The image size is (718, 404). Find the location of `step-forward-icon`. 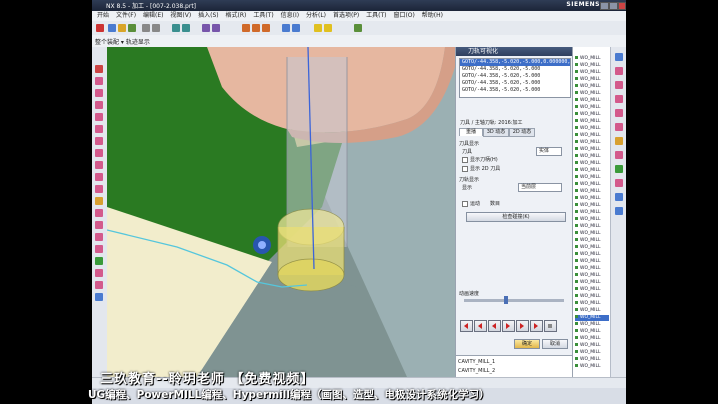

step-forward-icon is located at coordinates (522, 326).